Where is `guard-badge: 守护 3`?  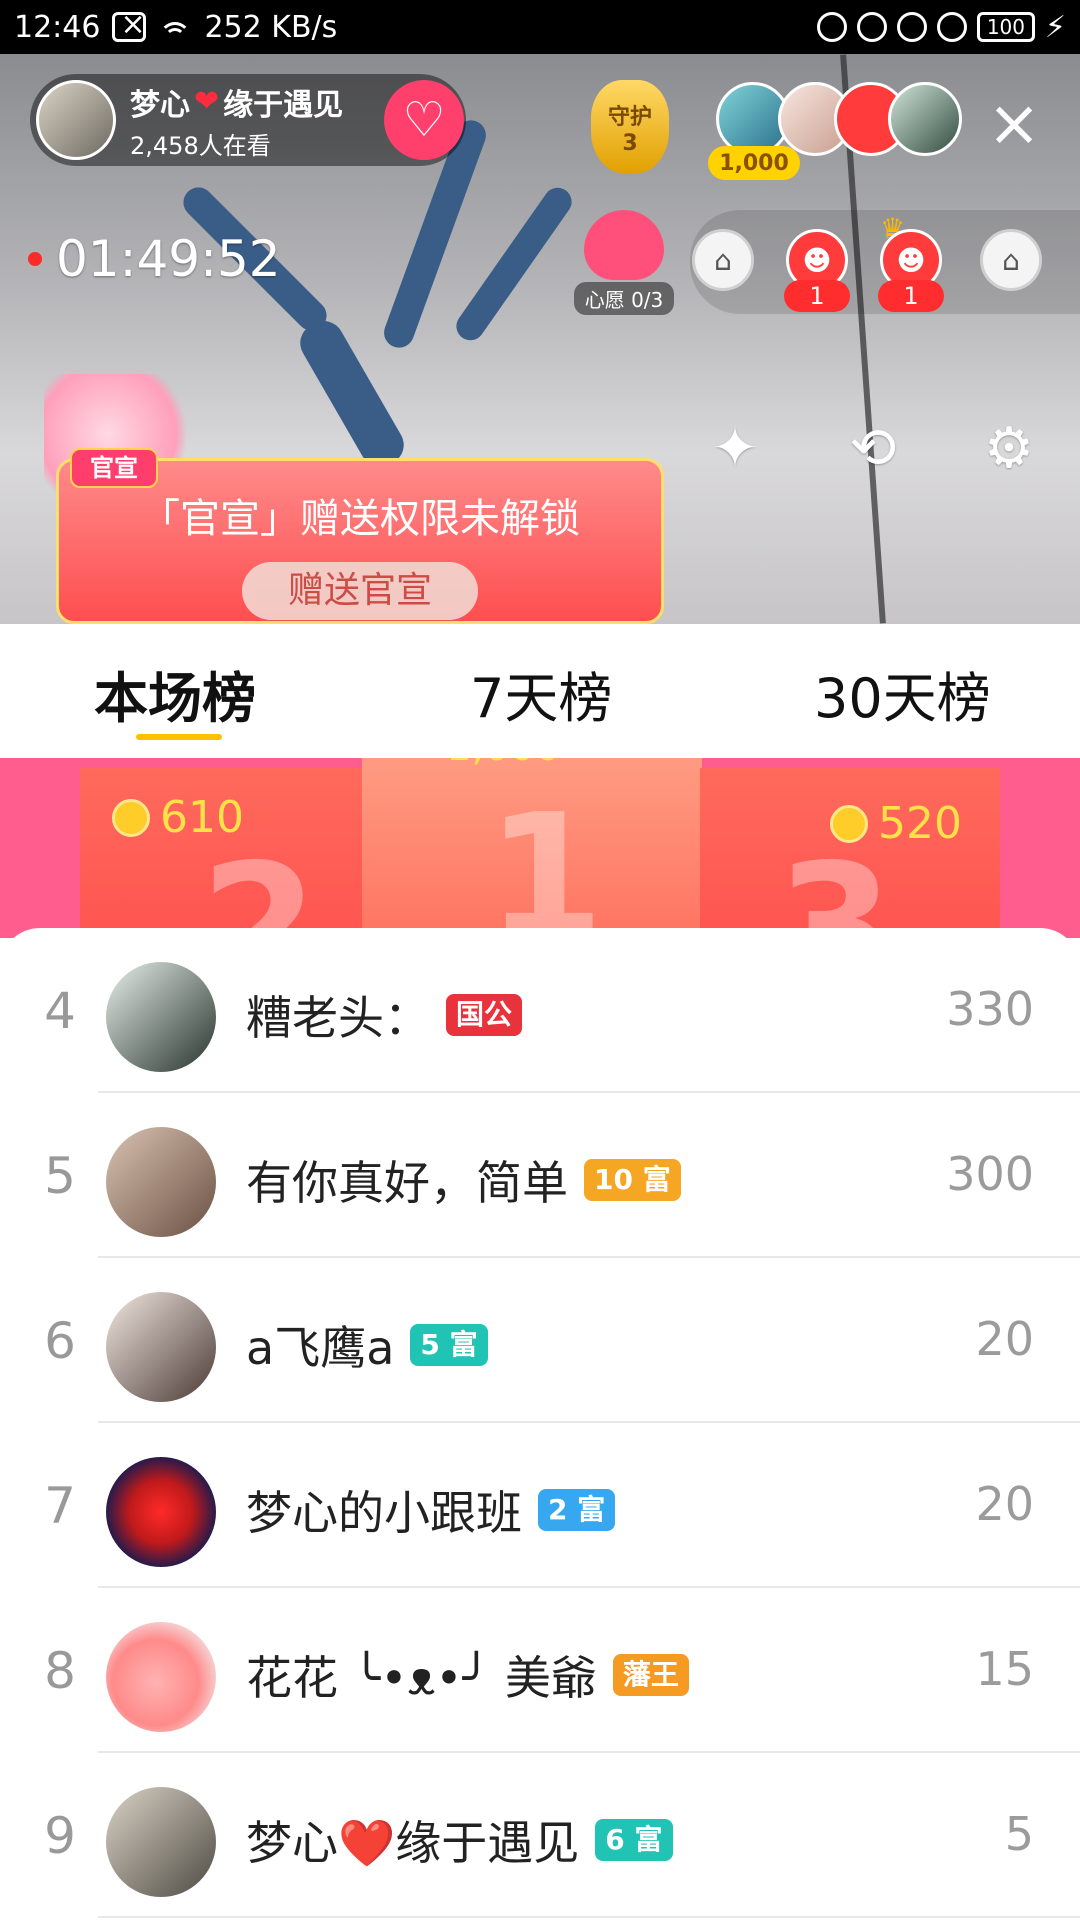
guard-badge: 守护 3 is located at coordinates (630, 135).